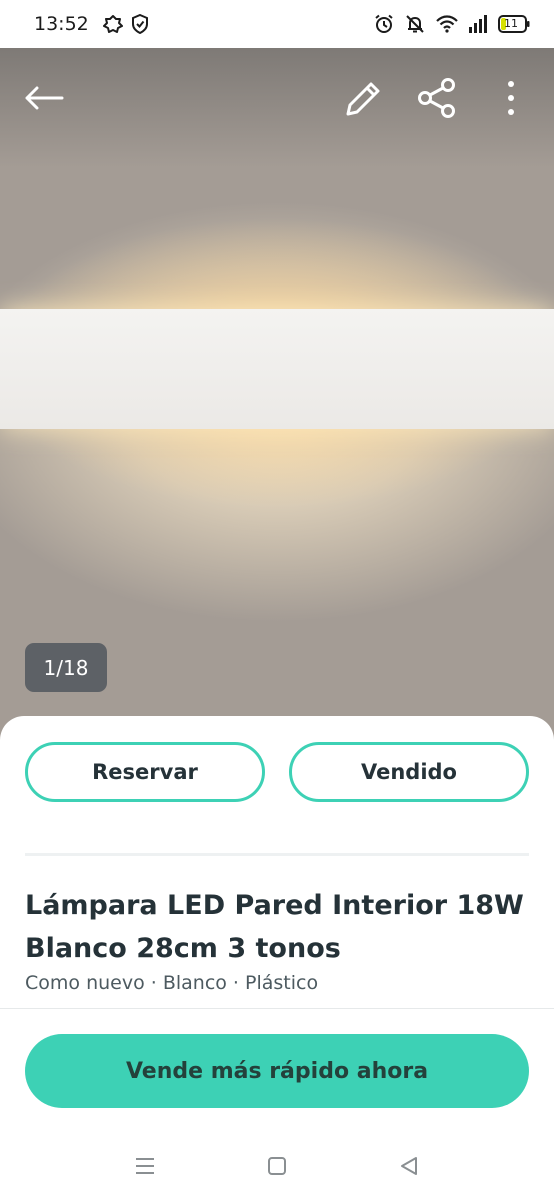 This screenshot has height=1200, width=554. What do you see at coordinates (61, 24) in the screenshot?
I see `status-time: 13:52` at bounding box center [61, 24].